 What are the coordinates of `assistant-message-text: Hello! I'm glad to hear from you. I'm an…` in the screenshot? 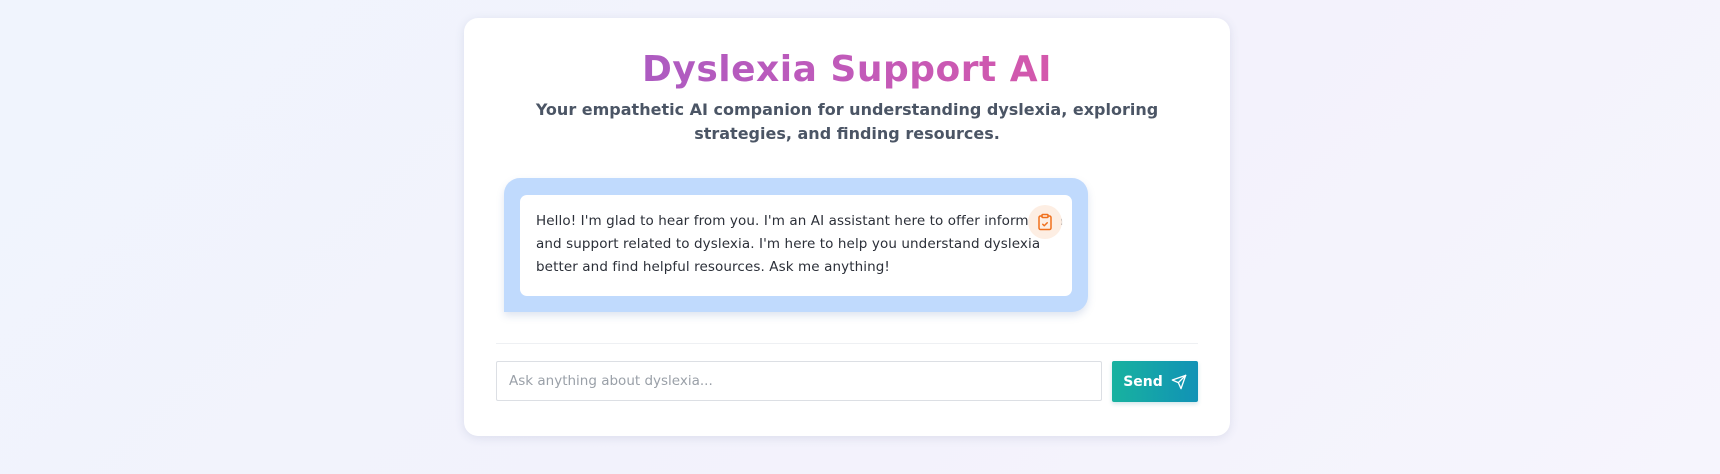 It's located at (800, 244).